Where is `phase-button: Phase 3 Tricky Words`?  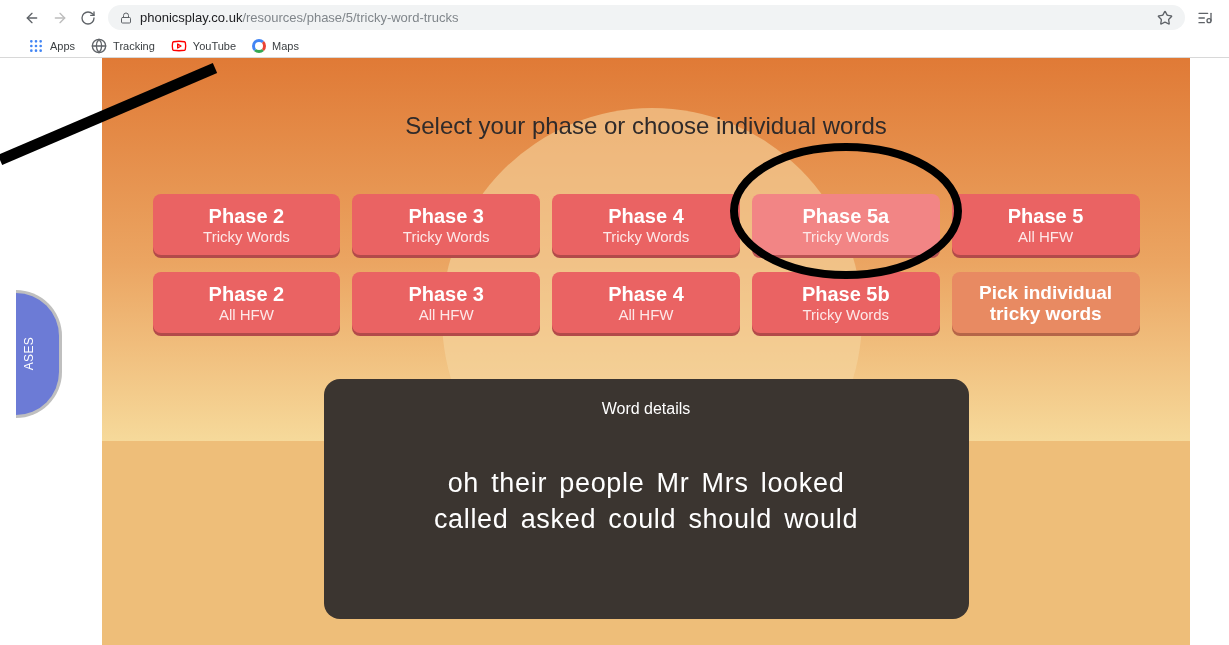 phase-button: Phase 3 Tricky Words is located at coordinates (446, 224).